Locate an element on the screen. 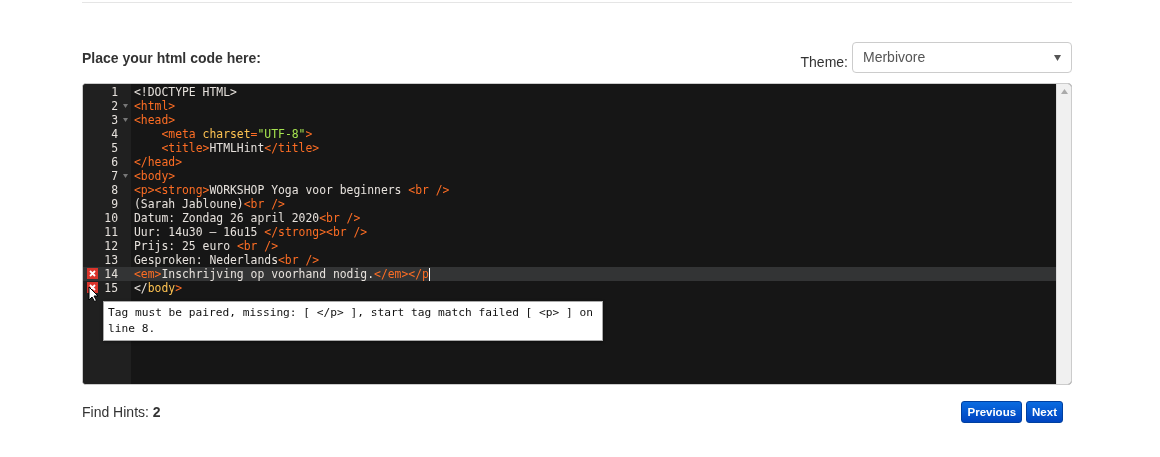 The image size is (1160, 457). code-line: <p><strong>WORKSHOP Yoga voor beginners <br /> is located at coordinates (292, 190).